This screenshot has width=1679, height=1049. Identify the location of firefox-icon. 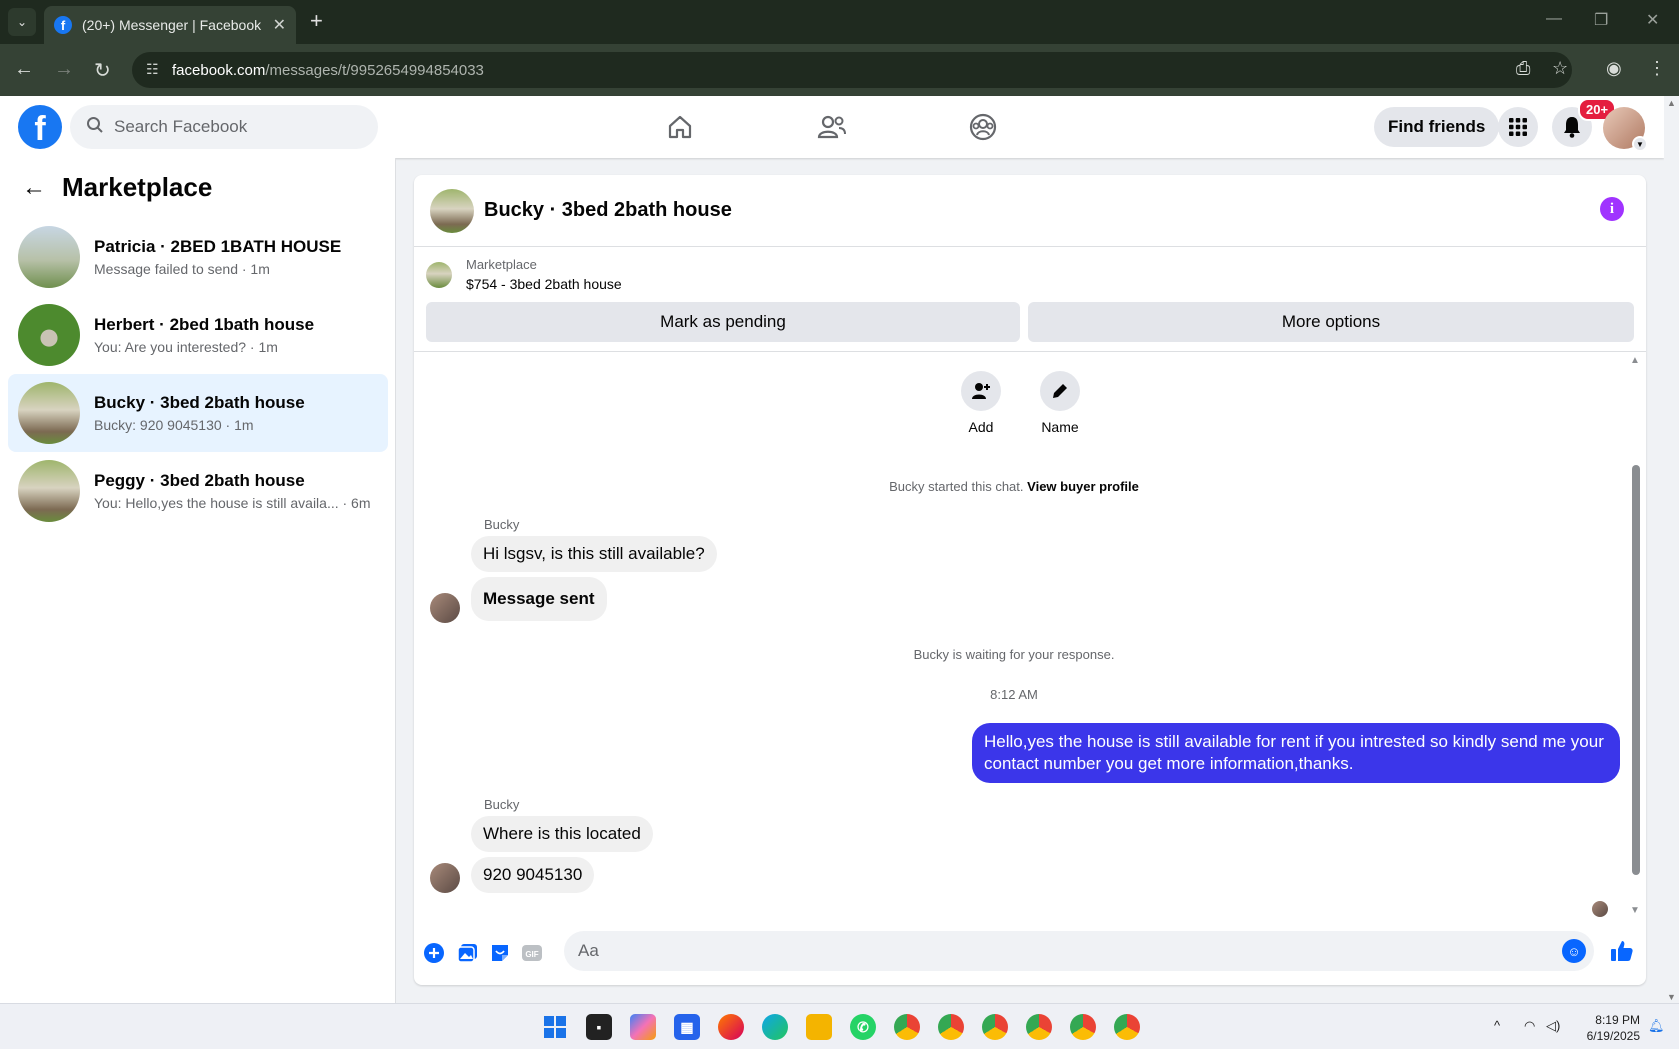
(731, 1027).